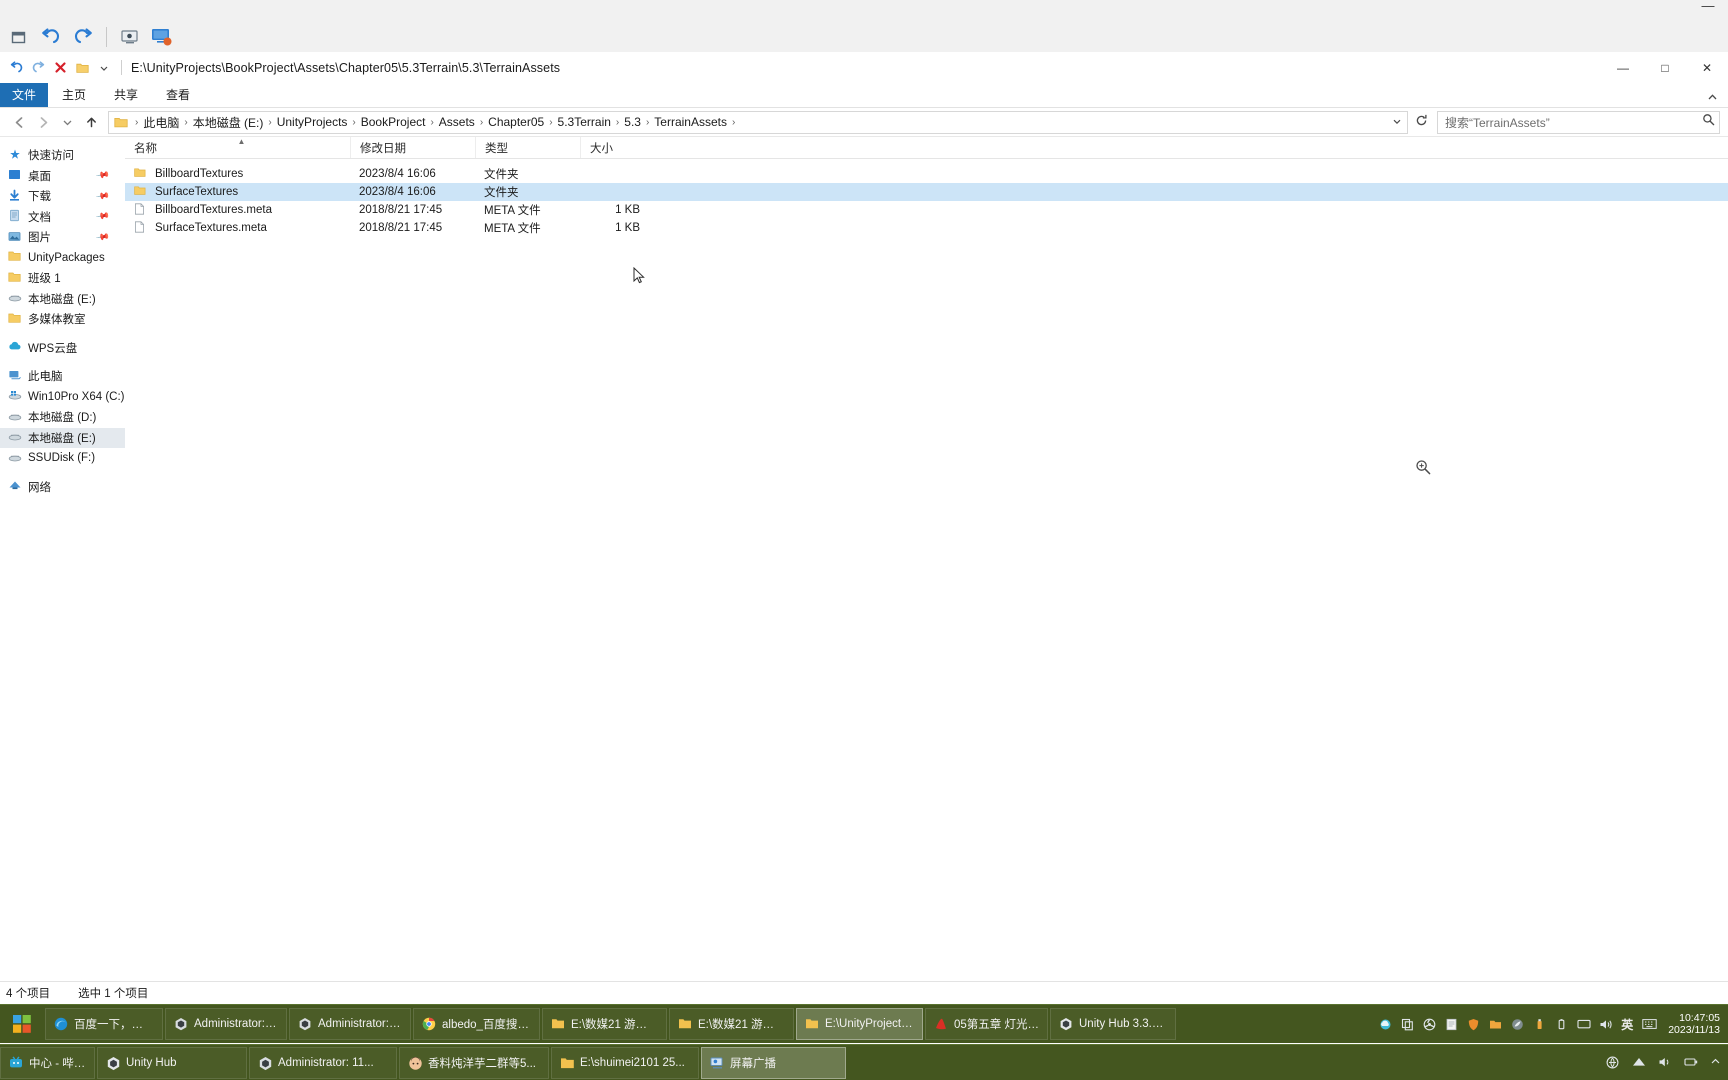 The height and width of the screenshot is (1080, 1728). I want to click on sidebar-item-drive-e: 本地磁盘 (E:), so click(62, 437).